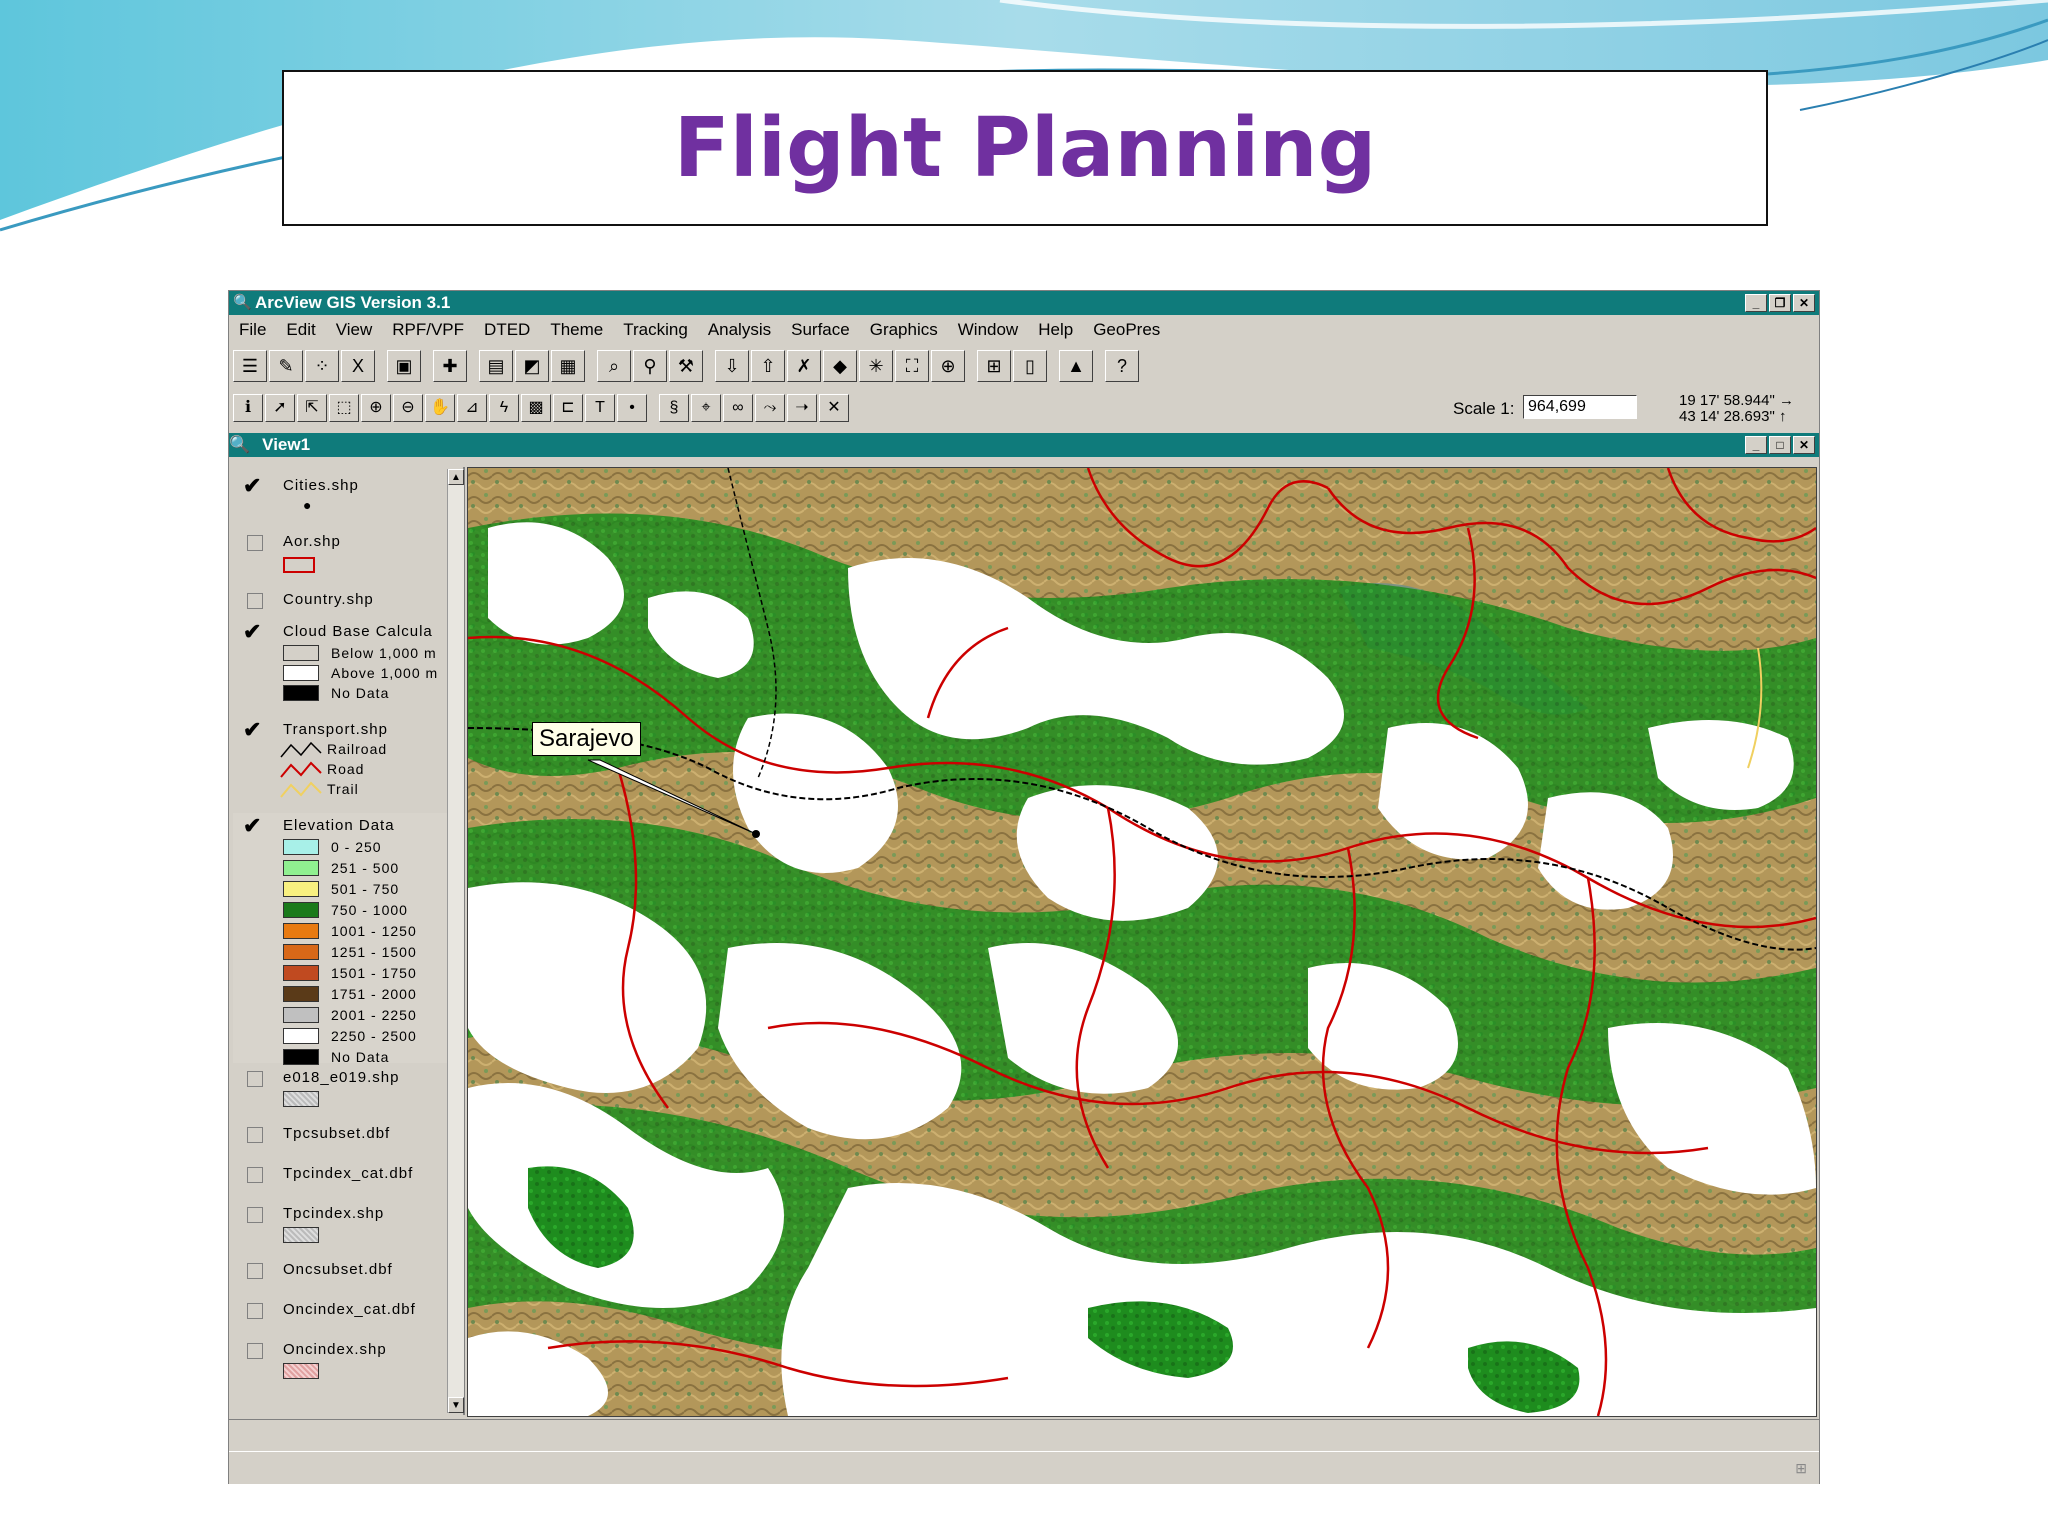 The width and height of the screenshot is (2048, 1536). What do you see at coordinates (1756, 303) in the screenshot?
I see `minimize-button: _` at bounding box center [1756, 303].